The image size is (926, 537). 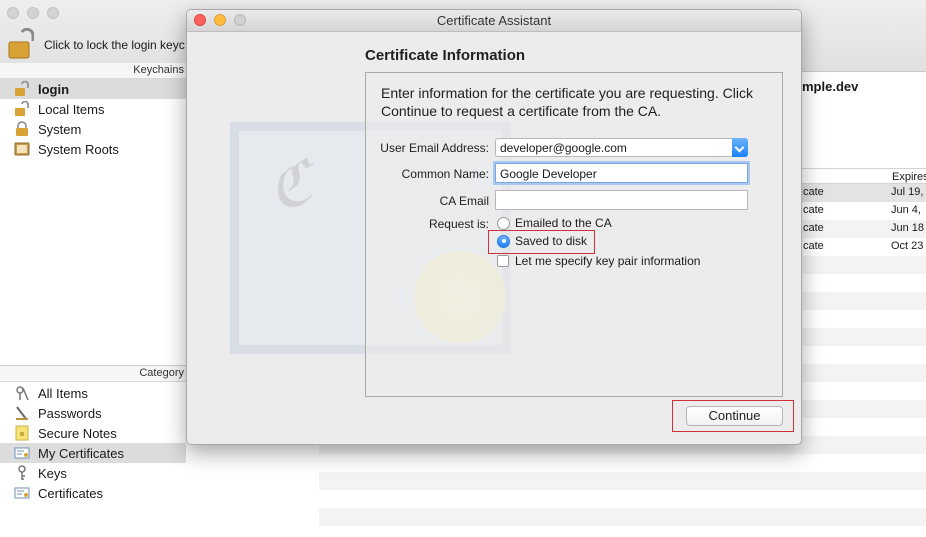 What do you see at coordinates (434, 148) in the screenshot?
I see `email-label: User Email Address:` at bounding box center [434, 148].